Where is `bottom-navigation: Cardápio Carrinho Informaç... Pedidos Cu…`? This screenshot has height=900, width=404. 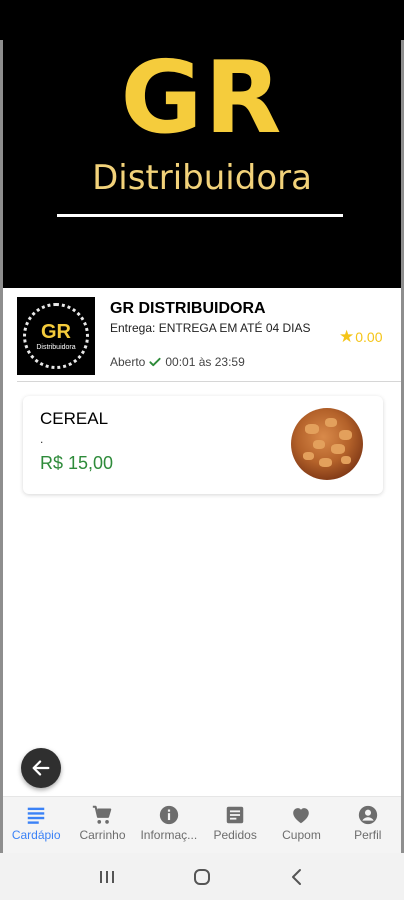
bottom-navigation: Cardápio Carrinho Informaç... Pedidos Cu… is located at coordinates (202, 824).